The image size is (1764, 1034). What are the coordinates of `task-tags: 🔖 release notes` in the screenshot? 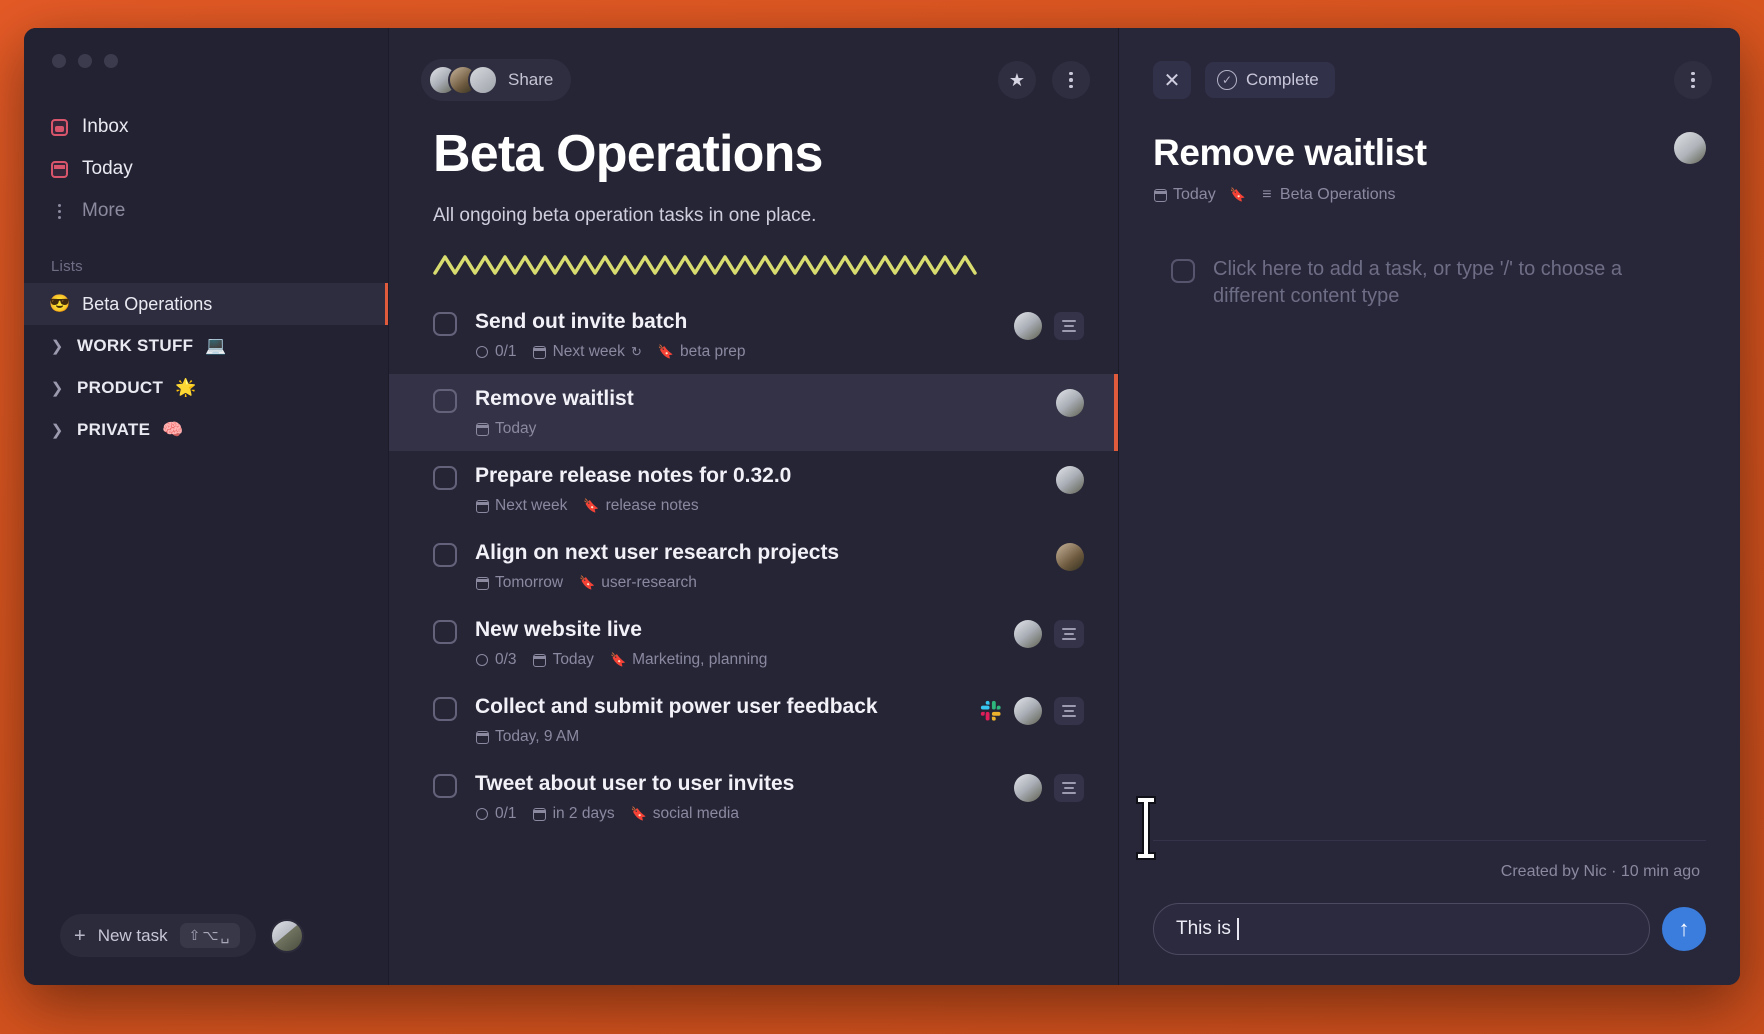 It's located at (640, 506).